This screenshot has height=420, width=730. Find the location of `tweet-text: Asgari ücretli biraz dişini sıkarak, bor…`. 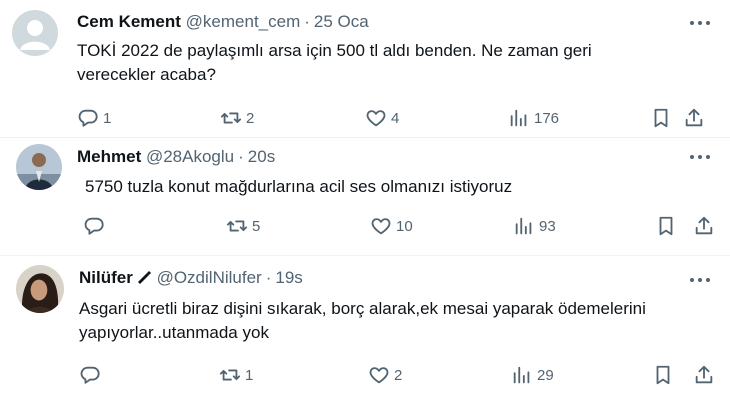

tweet-text: Asgari ücretli biraz dişini sıkarak, bor… is located at coordinates (362, 321).